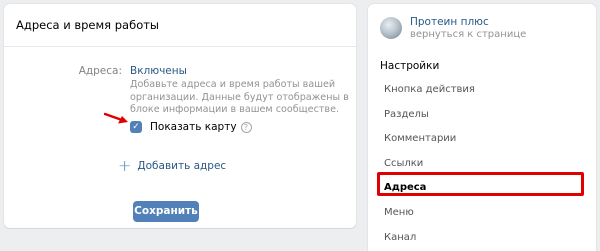 The height and width of the screenshot is (251, 600). What do you see at coordinates (482, 188) in the screenshot?
I see `sidebar-item-addresses: Адреса` at bounding box center [482, 188].